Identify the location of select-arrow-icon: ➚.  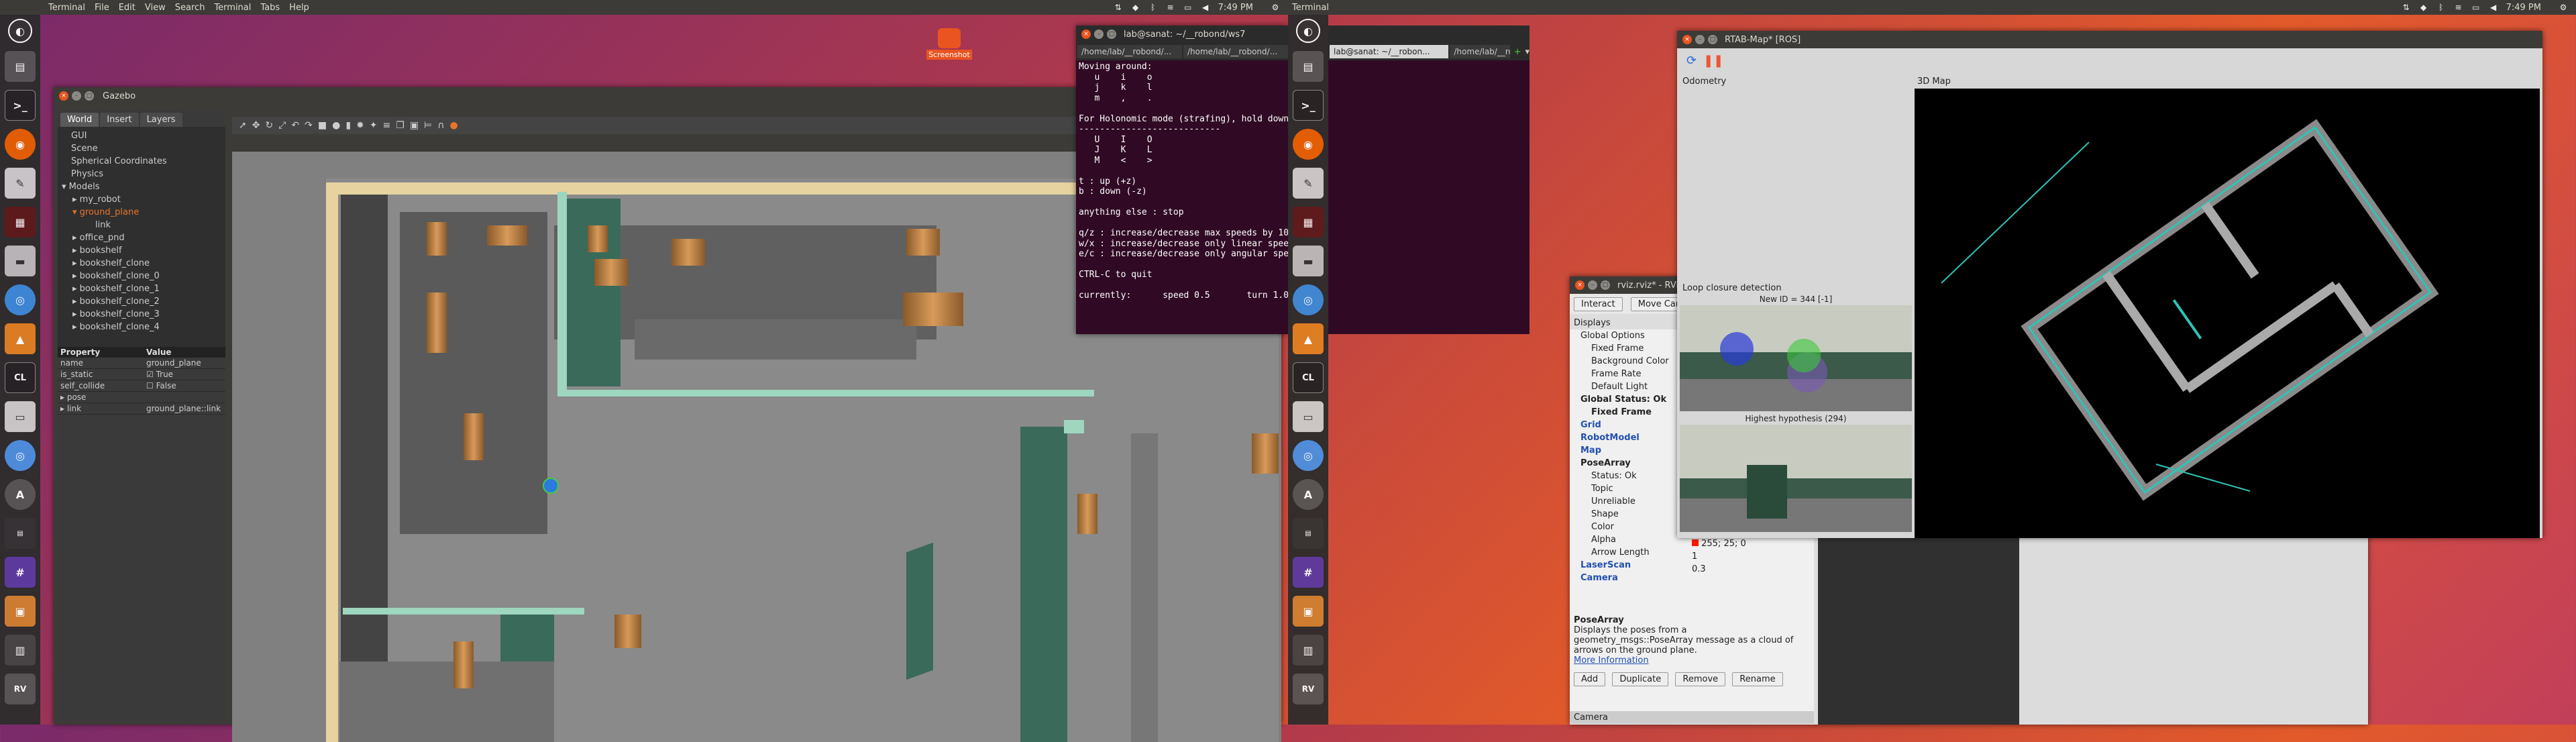
(243, 125).